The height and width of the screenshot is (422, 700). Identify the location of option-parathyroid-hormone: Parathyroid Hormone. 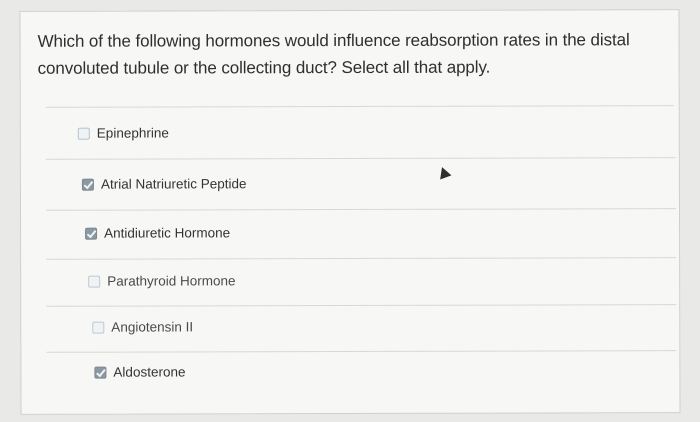
(162, 281).